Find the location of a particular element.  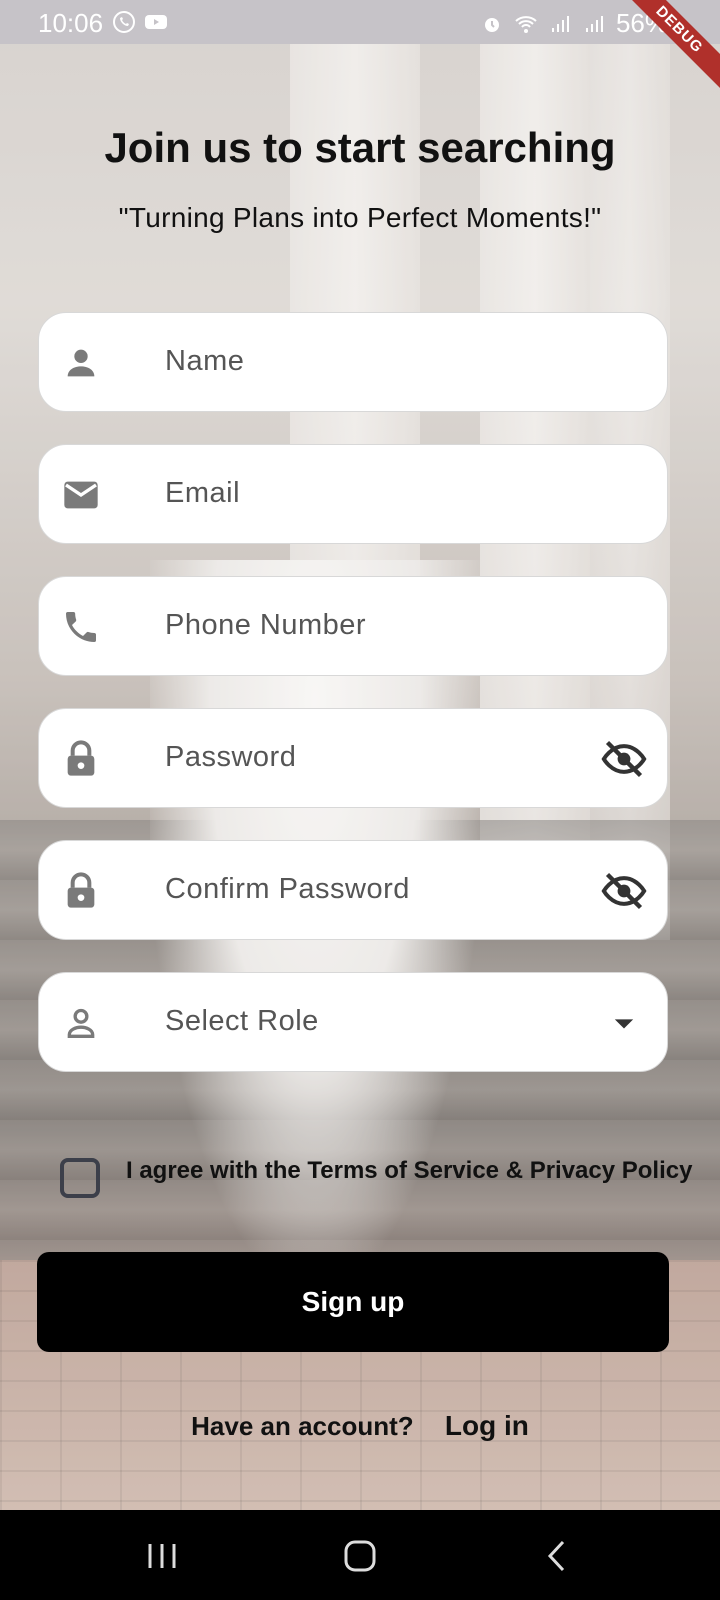

terms-checkbox is located at coordinates (80, 1178).